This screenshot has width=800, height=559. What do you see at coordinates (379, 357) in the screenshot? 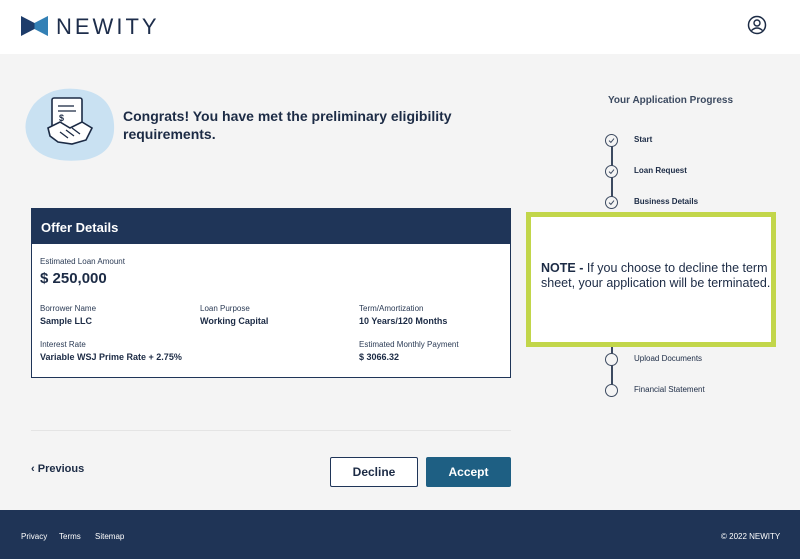
I see `monthly-payment-value: $ 3066.32` at bounding box center [379, 357].